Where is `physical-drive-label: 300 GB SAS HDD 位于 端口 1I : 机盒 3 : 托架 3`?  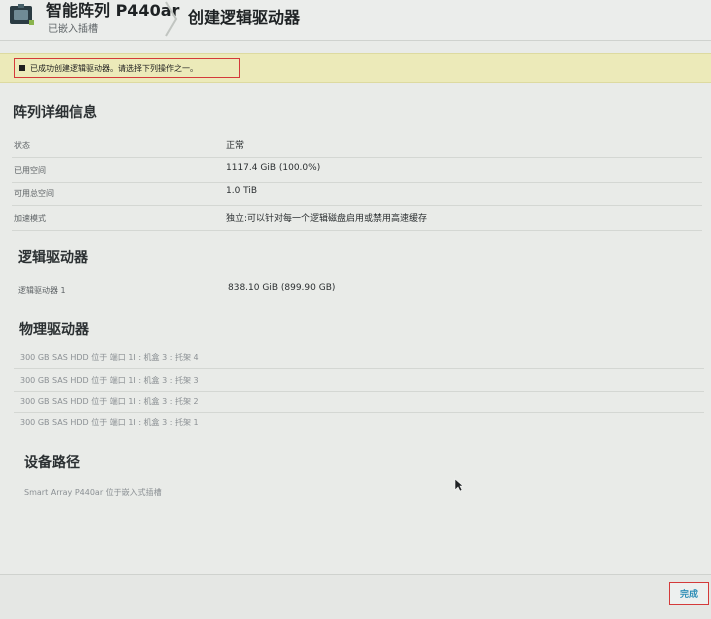
physical-drive-label: 300 GB SAS HDD 位于 端口 1I : 机盒 3 : 托架 3 is located at coordinates (109, 380).